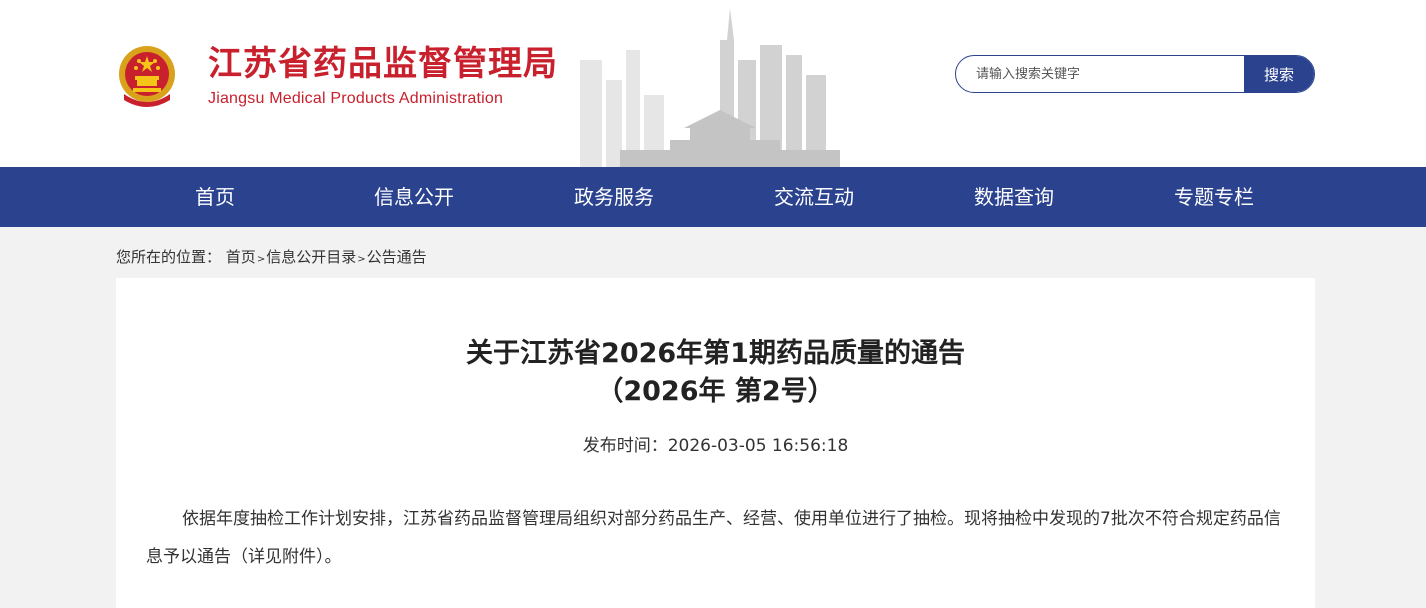 Image resolution: width=1426 pixels, height=608 pixels. Describe the element at coordinates (614, 197) in the screenshot. I see `nav-item-government-services: 政务服务` at that location.